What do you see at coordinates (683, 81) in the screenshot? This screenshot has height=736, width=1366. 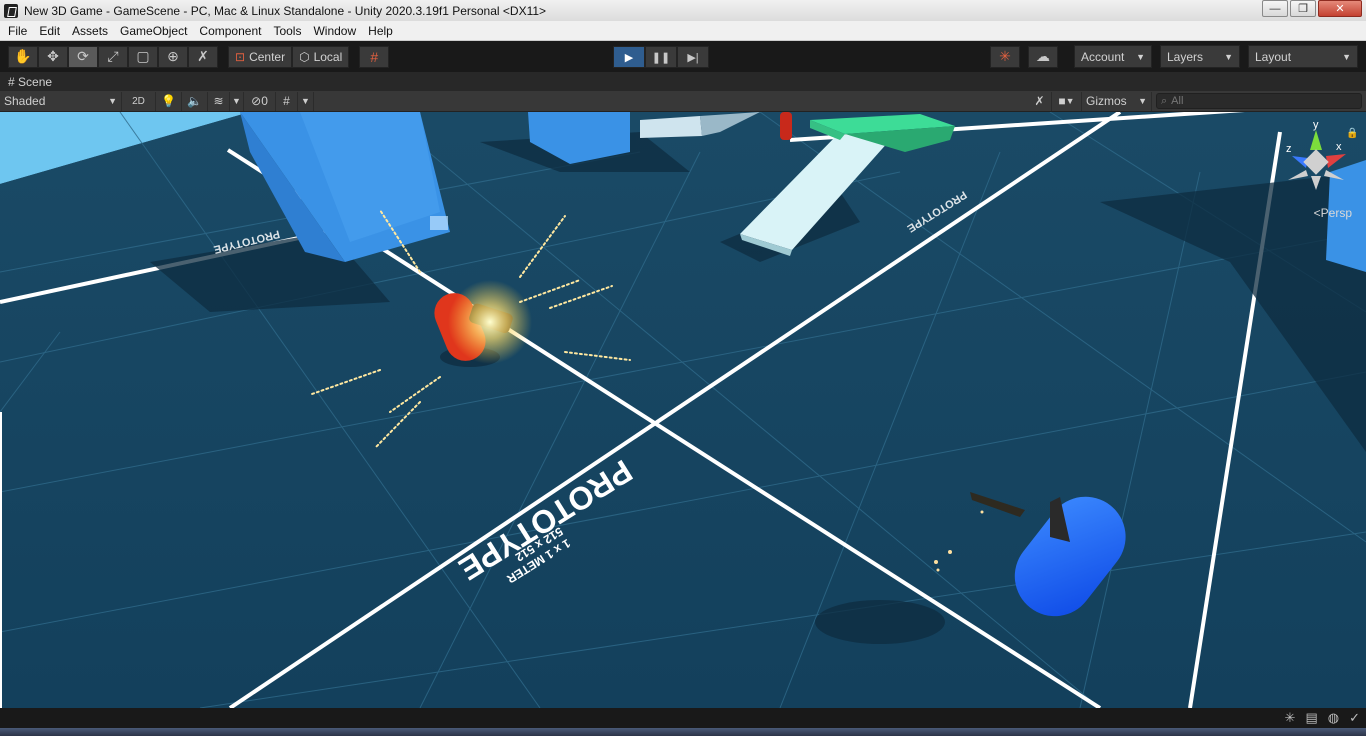 I see `scene-tab-bar: # Scene` at bounding box center [683, 81].